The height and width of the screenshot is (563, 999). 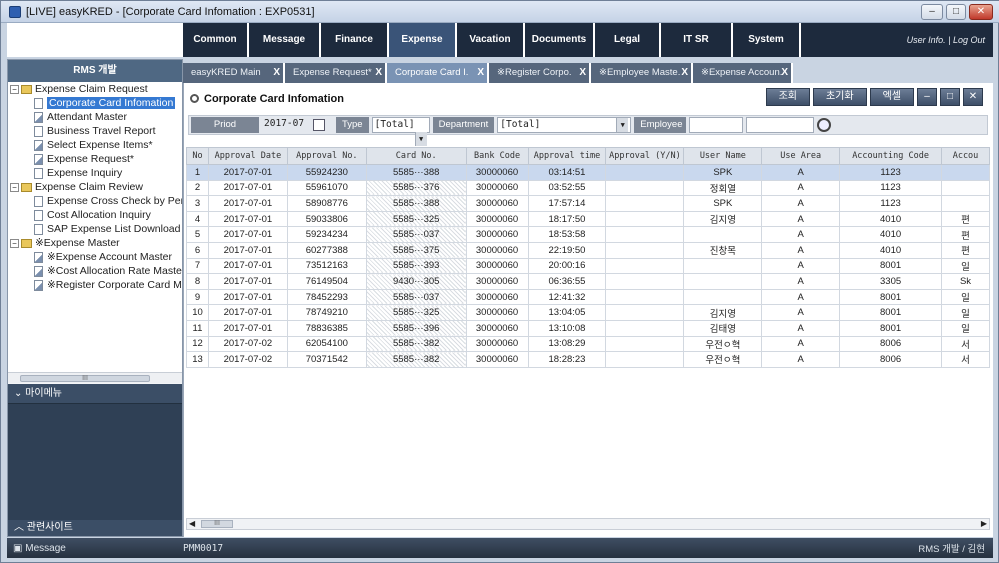 What do you see at coordinates (197, 172) in the screenshot?
I see `table-cell: 1` at bounding box center [197, 172].